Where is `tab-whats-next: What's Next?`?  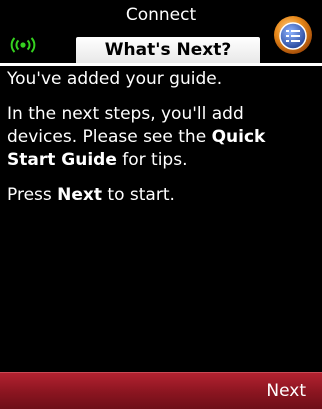
tab-whats-next: What's Next? is located at coordinates (168, 50).